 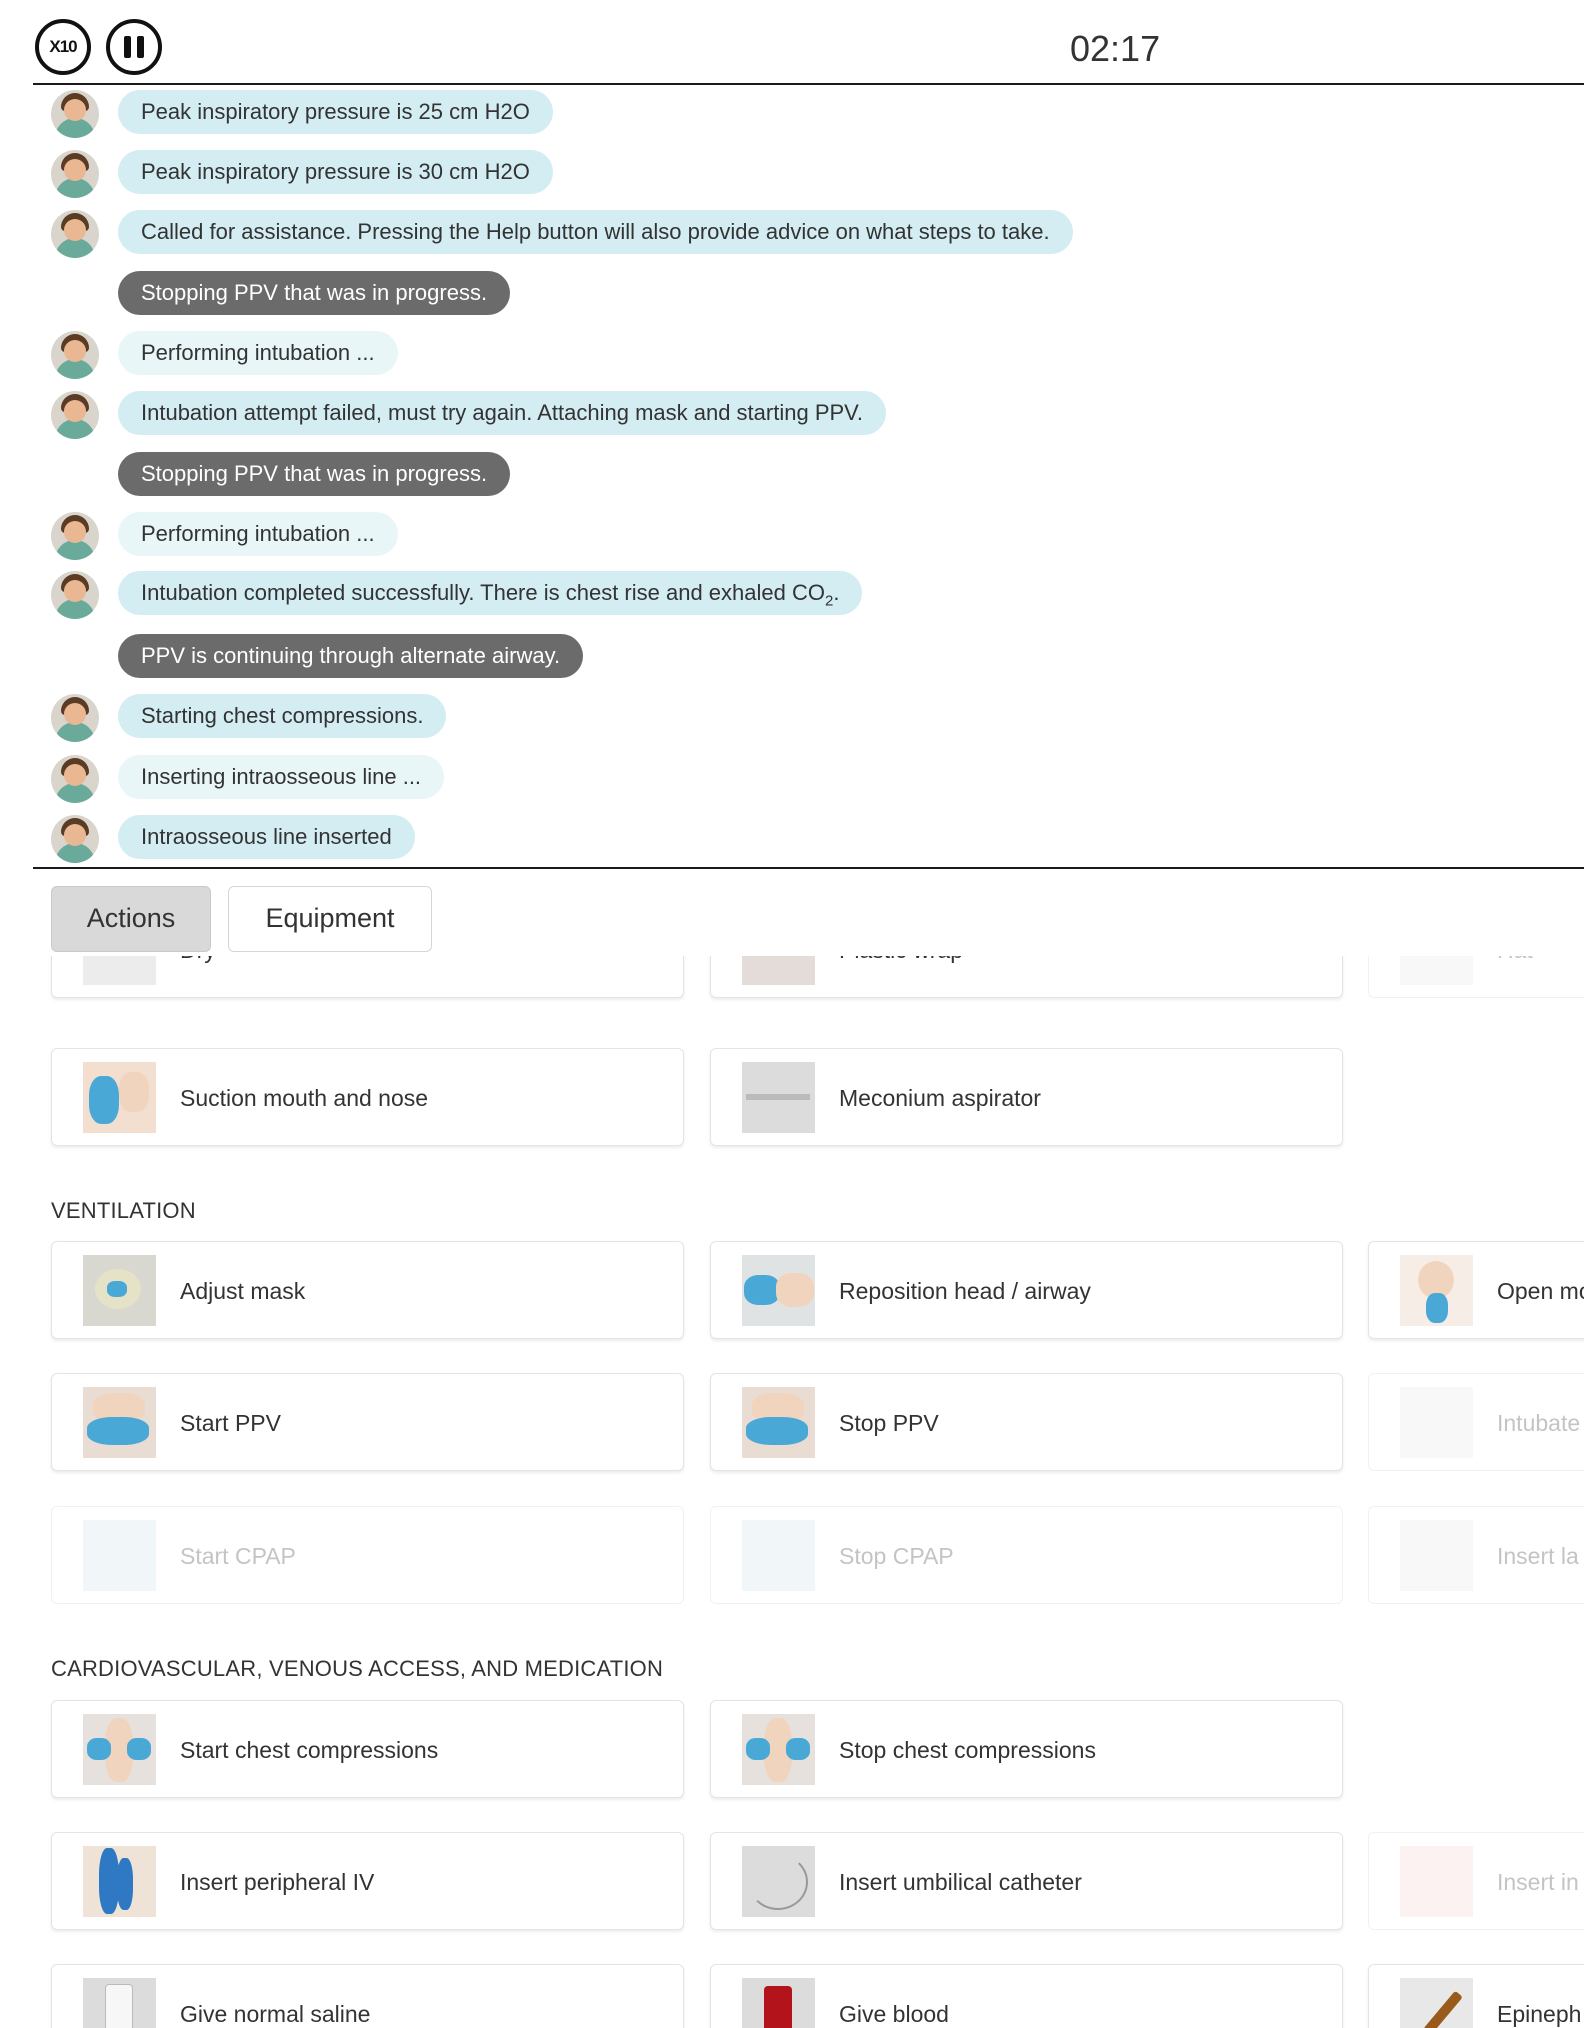 What do you see at coordinates (335, 172) in the screenshot?
I see `message-bubble: Peak inspiratory pressure is 30 cm H2O` at bounding box center [335, 172].